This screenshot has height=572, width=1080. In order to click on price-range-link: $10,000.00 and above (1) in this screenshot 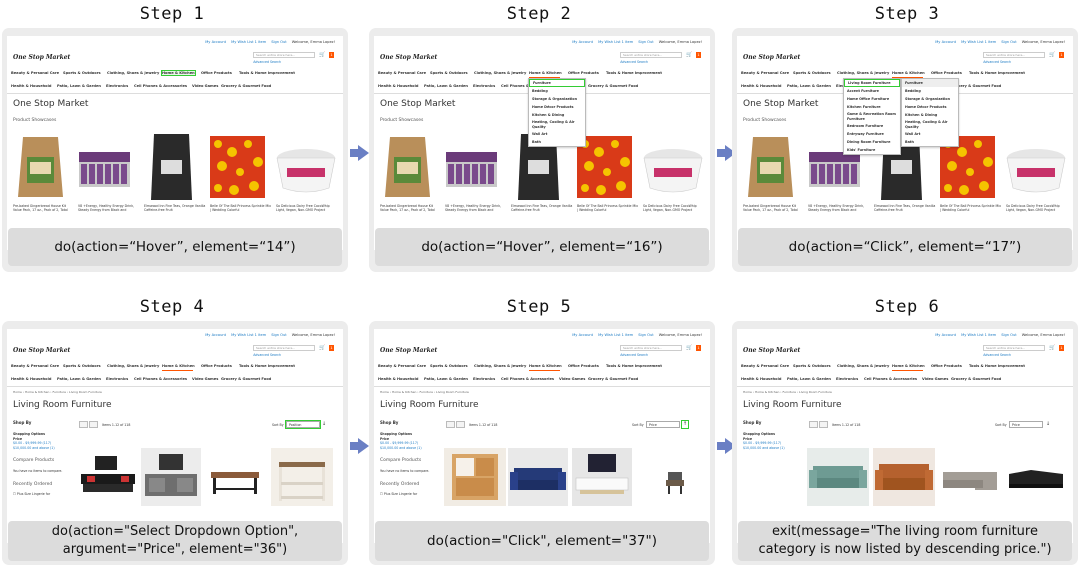, I will do `click(34, 448)`.